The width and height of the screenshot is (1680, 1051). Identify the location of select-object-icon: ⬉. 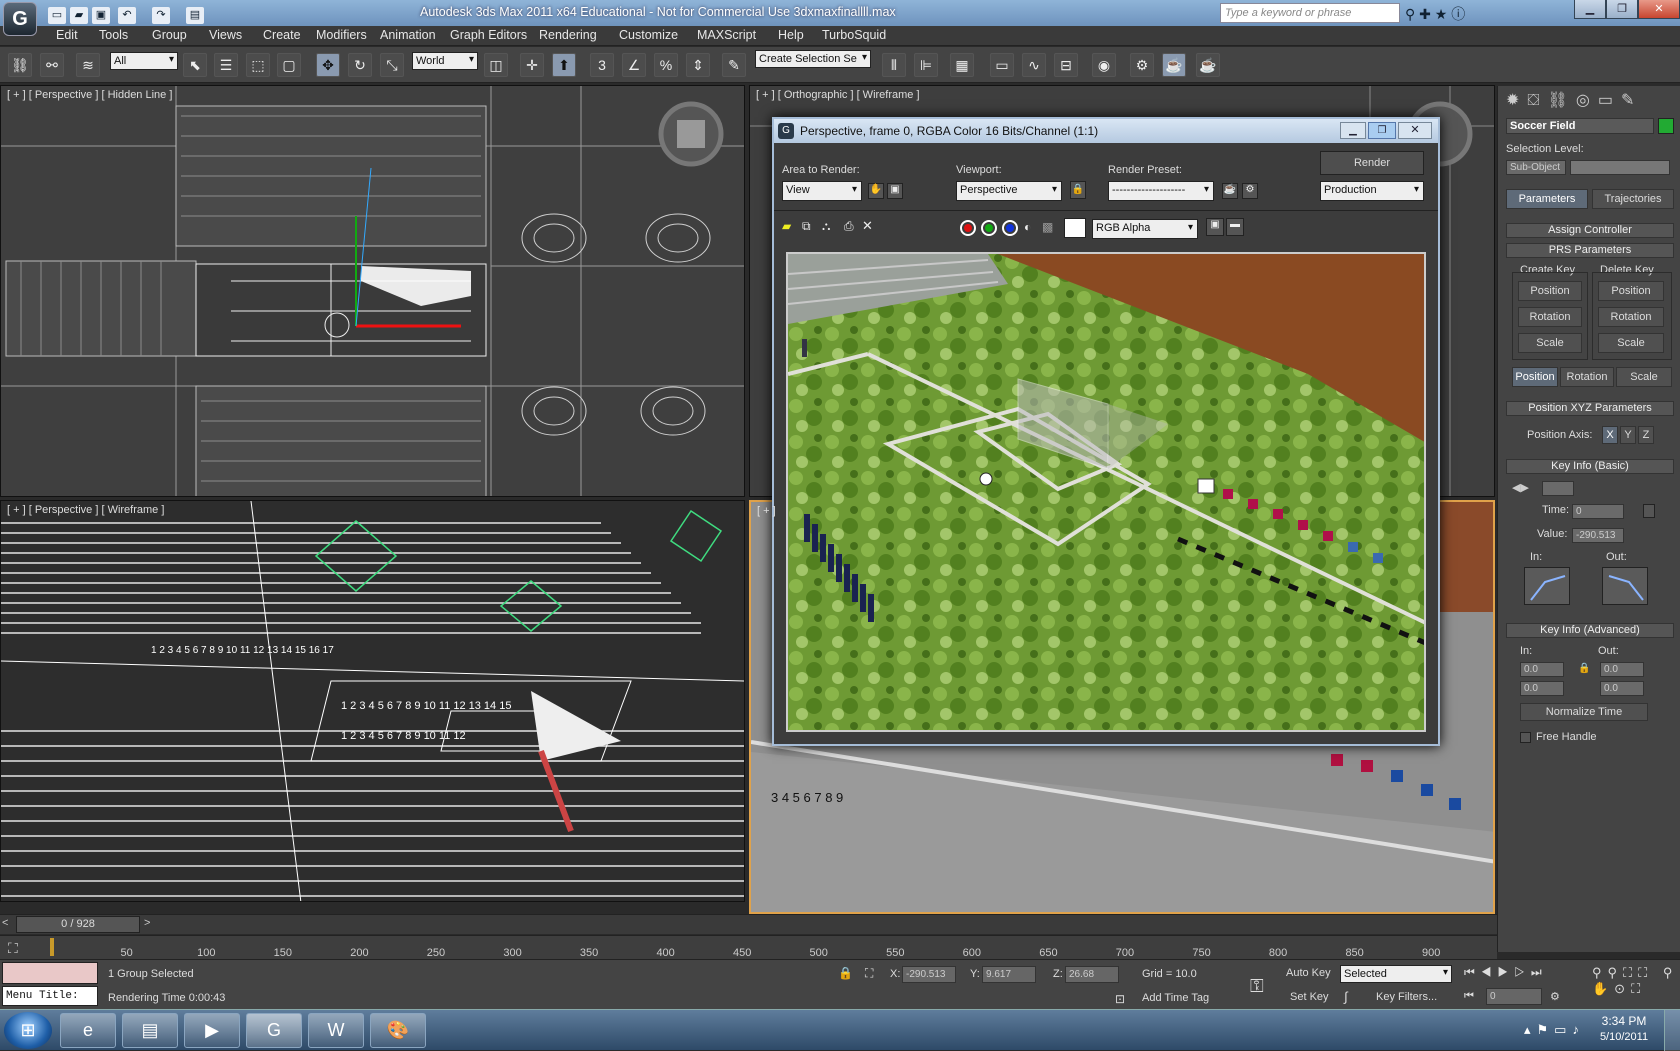
(195, 65).